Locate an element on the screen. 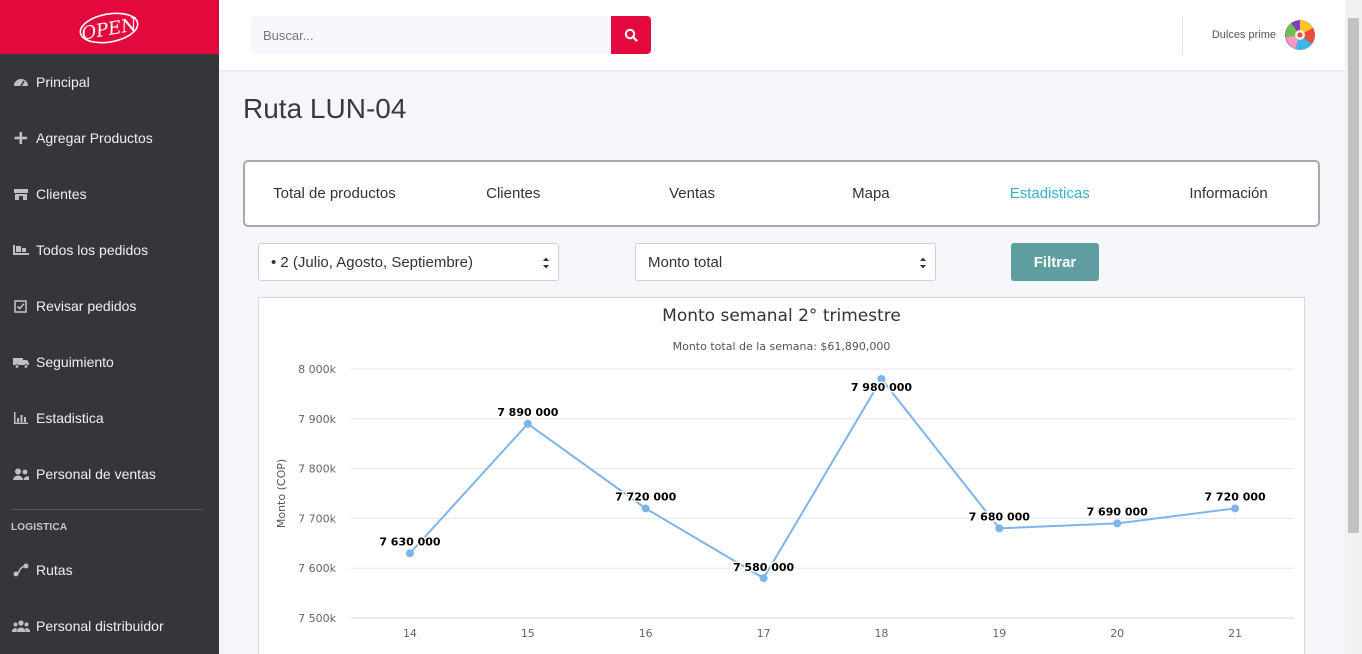 This screenshot has width=1362, height=654. sidebar-item-label: Principal is located at coordinates (63, 82).